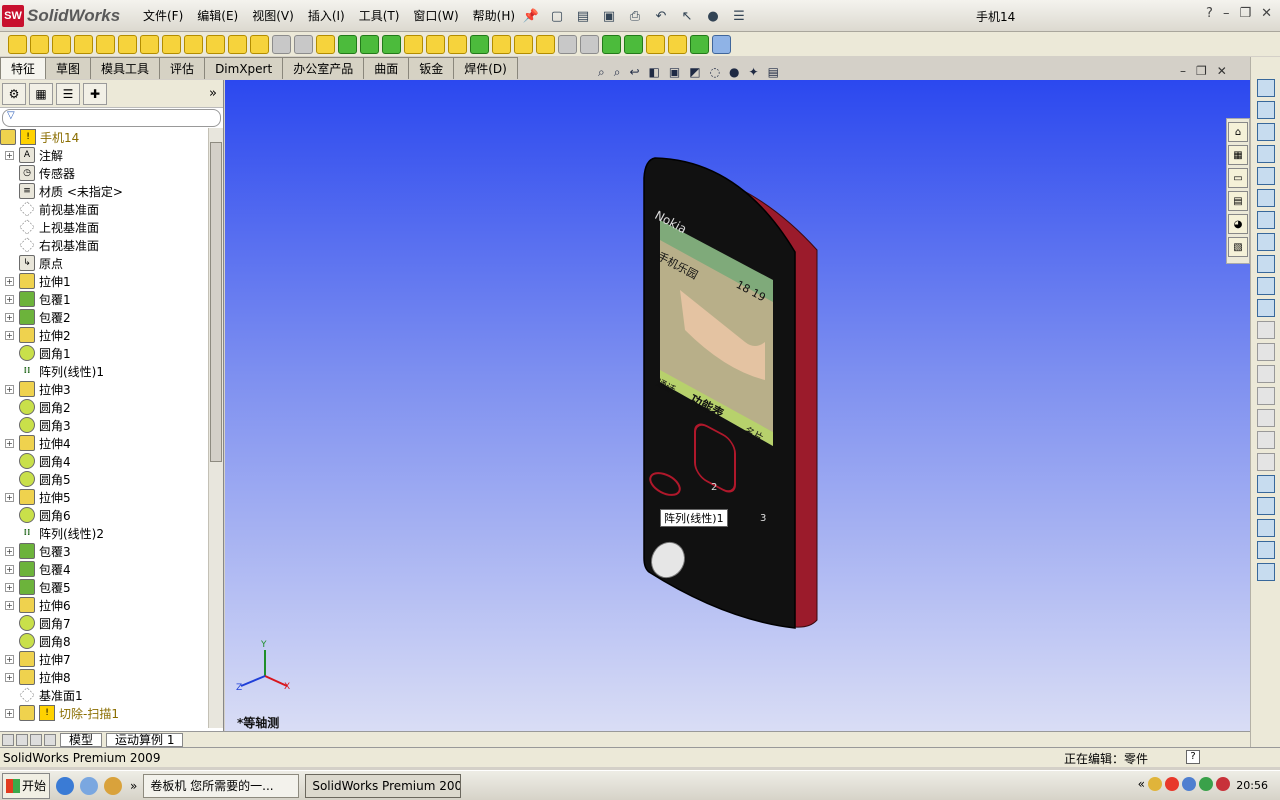  Describe the element at coordinates (1265, 132) in the screenshot. I see `back-view-icon` at that location.